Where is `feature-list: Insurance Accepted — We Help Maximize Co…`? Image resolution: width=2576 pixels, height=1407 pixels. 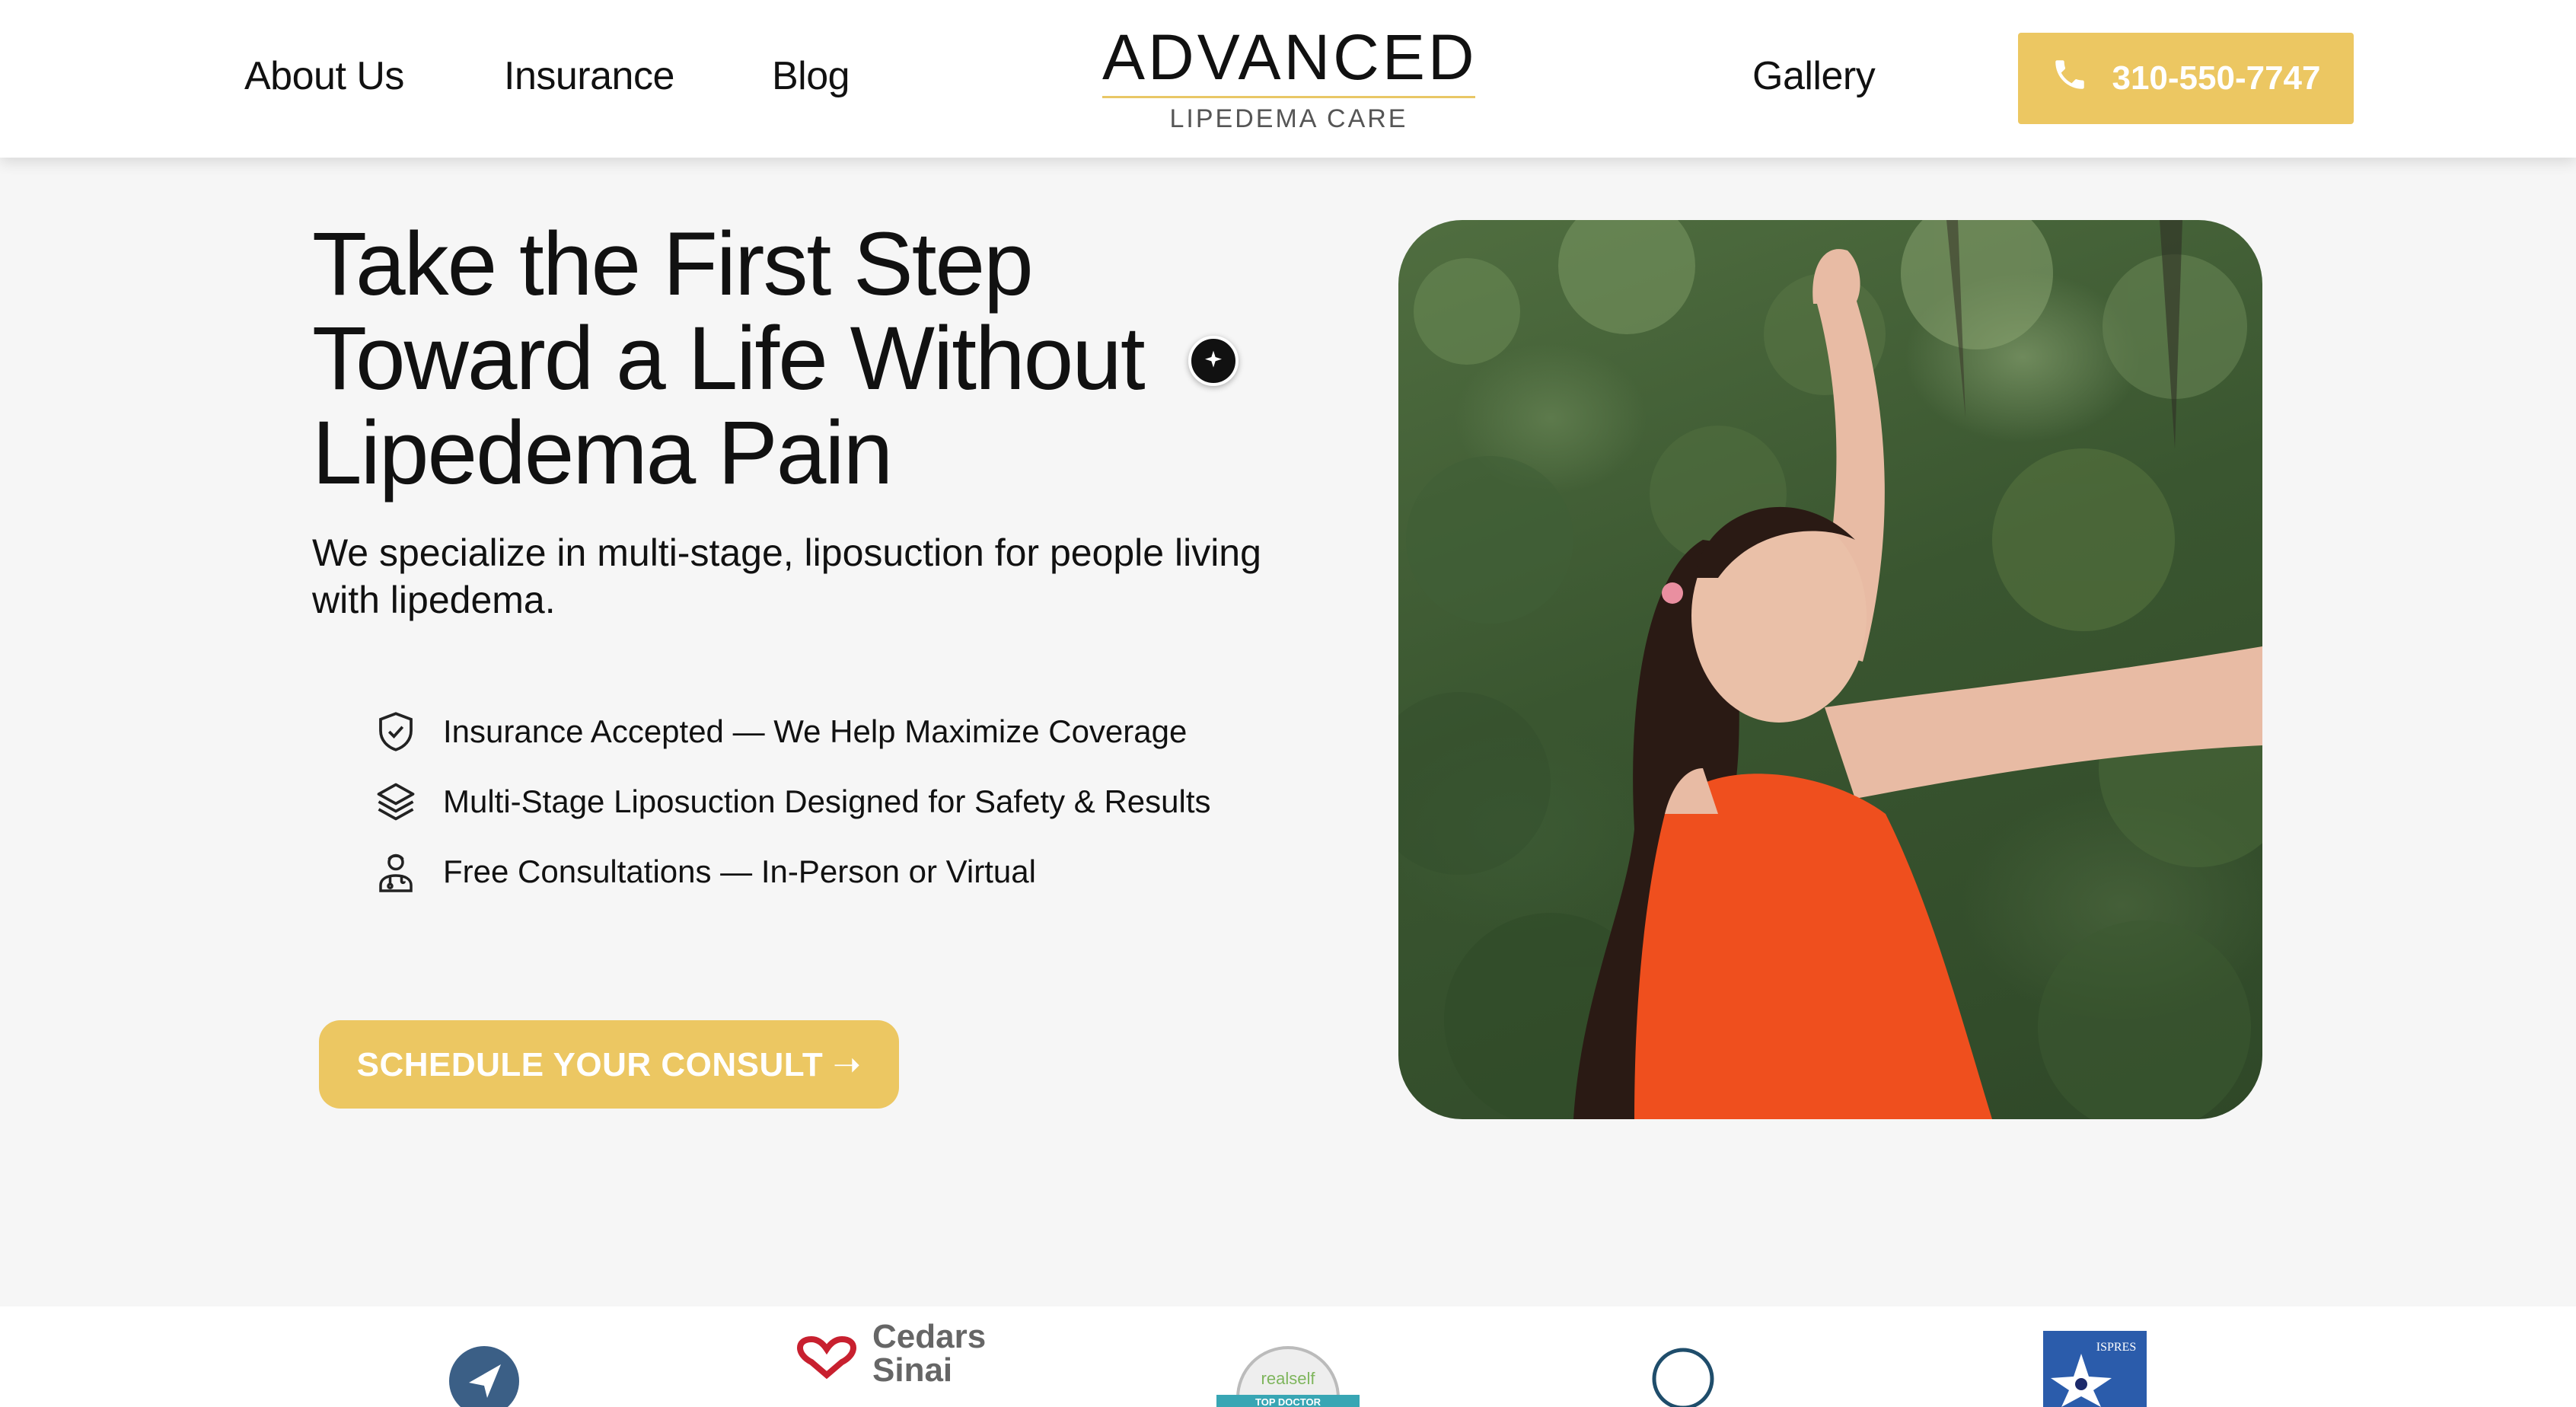
feature-list: Insurance Accepted — We Help Maximize Co… is located at coordinates (792, 802).